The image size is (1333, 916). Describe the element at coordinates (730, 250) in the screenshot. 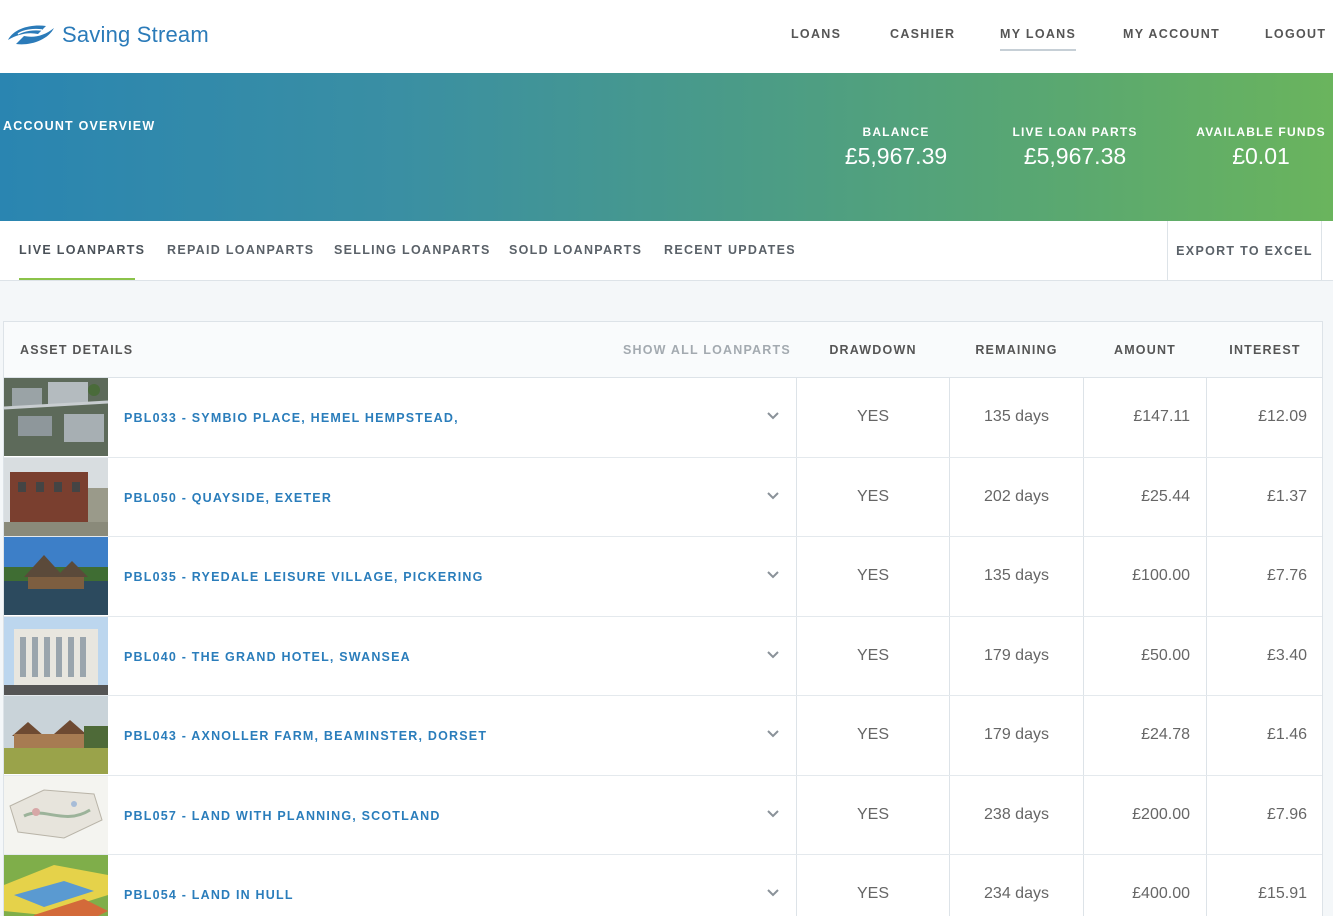

I see `tab-recent-updates: RECENT UPDATES` at that location.